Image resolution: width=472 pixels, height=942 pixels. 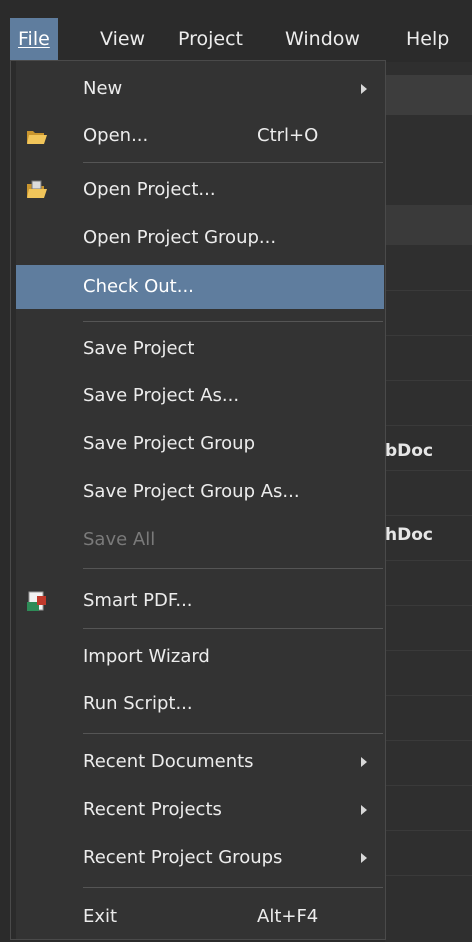 I want to click on menu-help: Help, so click(x=427, y=39).